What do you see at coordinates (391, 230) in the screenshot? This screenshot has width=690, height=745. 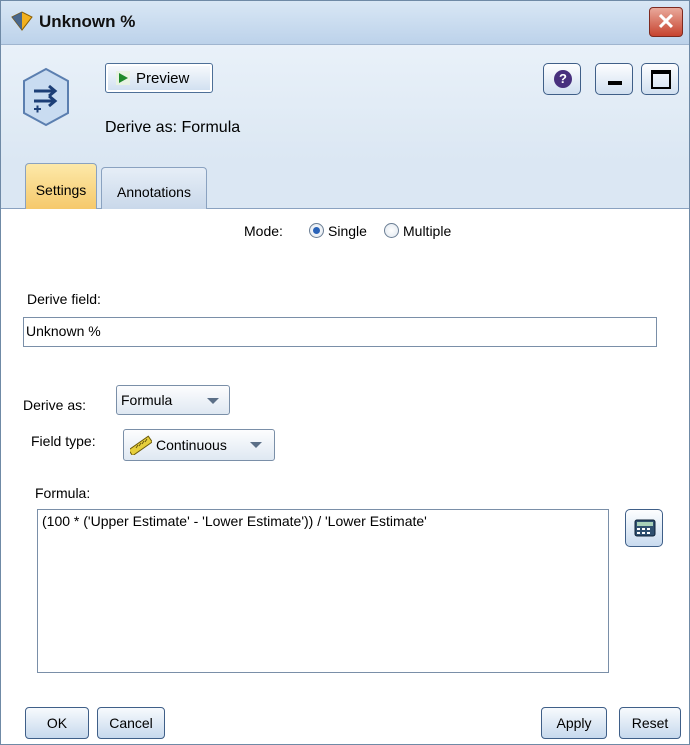 I see `mode-multiple-radio` at bounding box center [391, 230].